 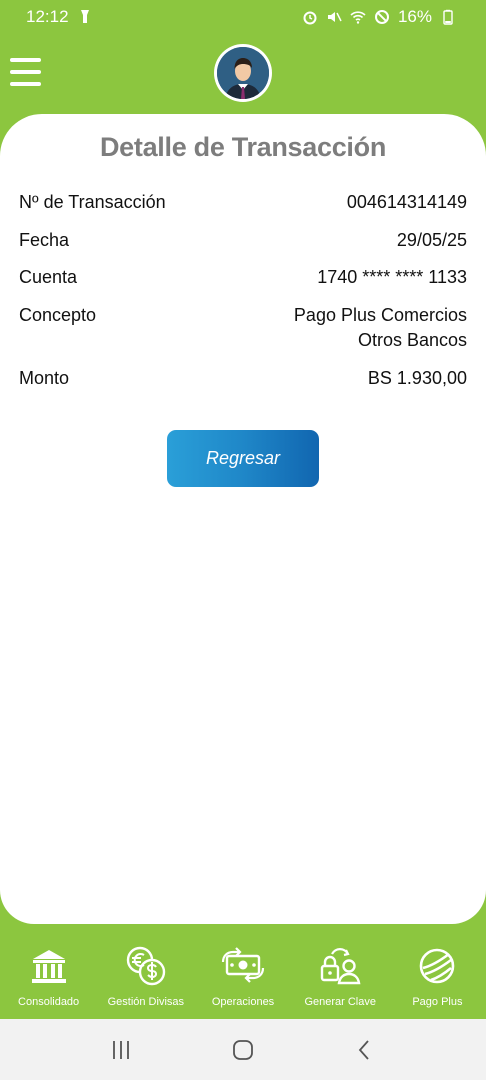 What do you see at coordinates (243, 147) in the screenshot?
I see `page-title: Detalle de Transacción` at bounding box center [243, 147].